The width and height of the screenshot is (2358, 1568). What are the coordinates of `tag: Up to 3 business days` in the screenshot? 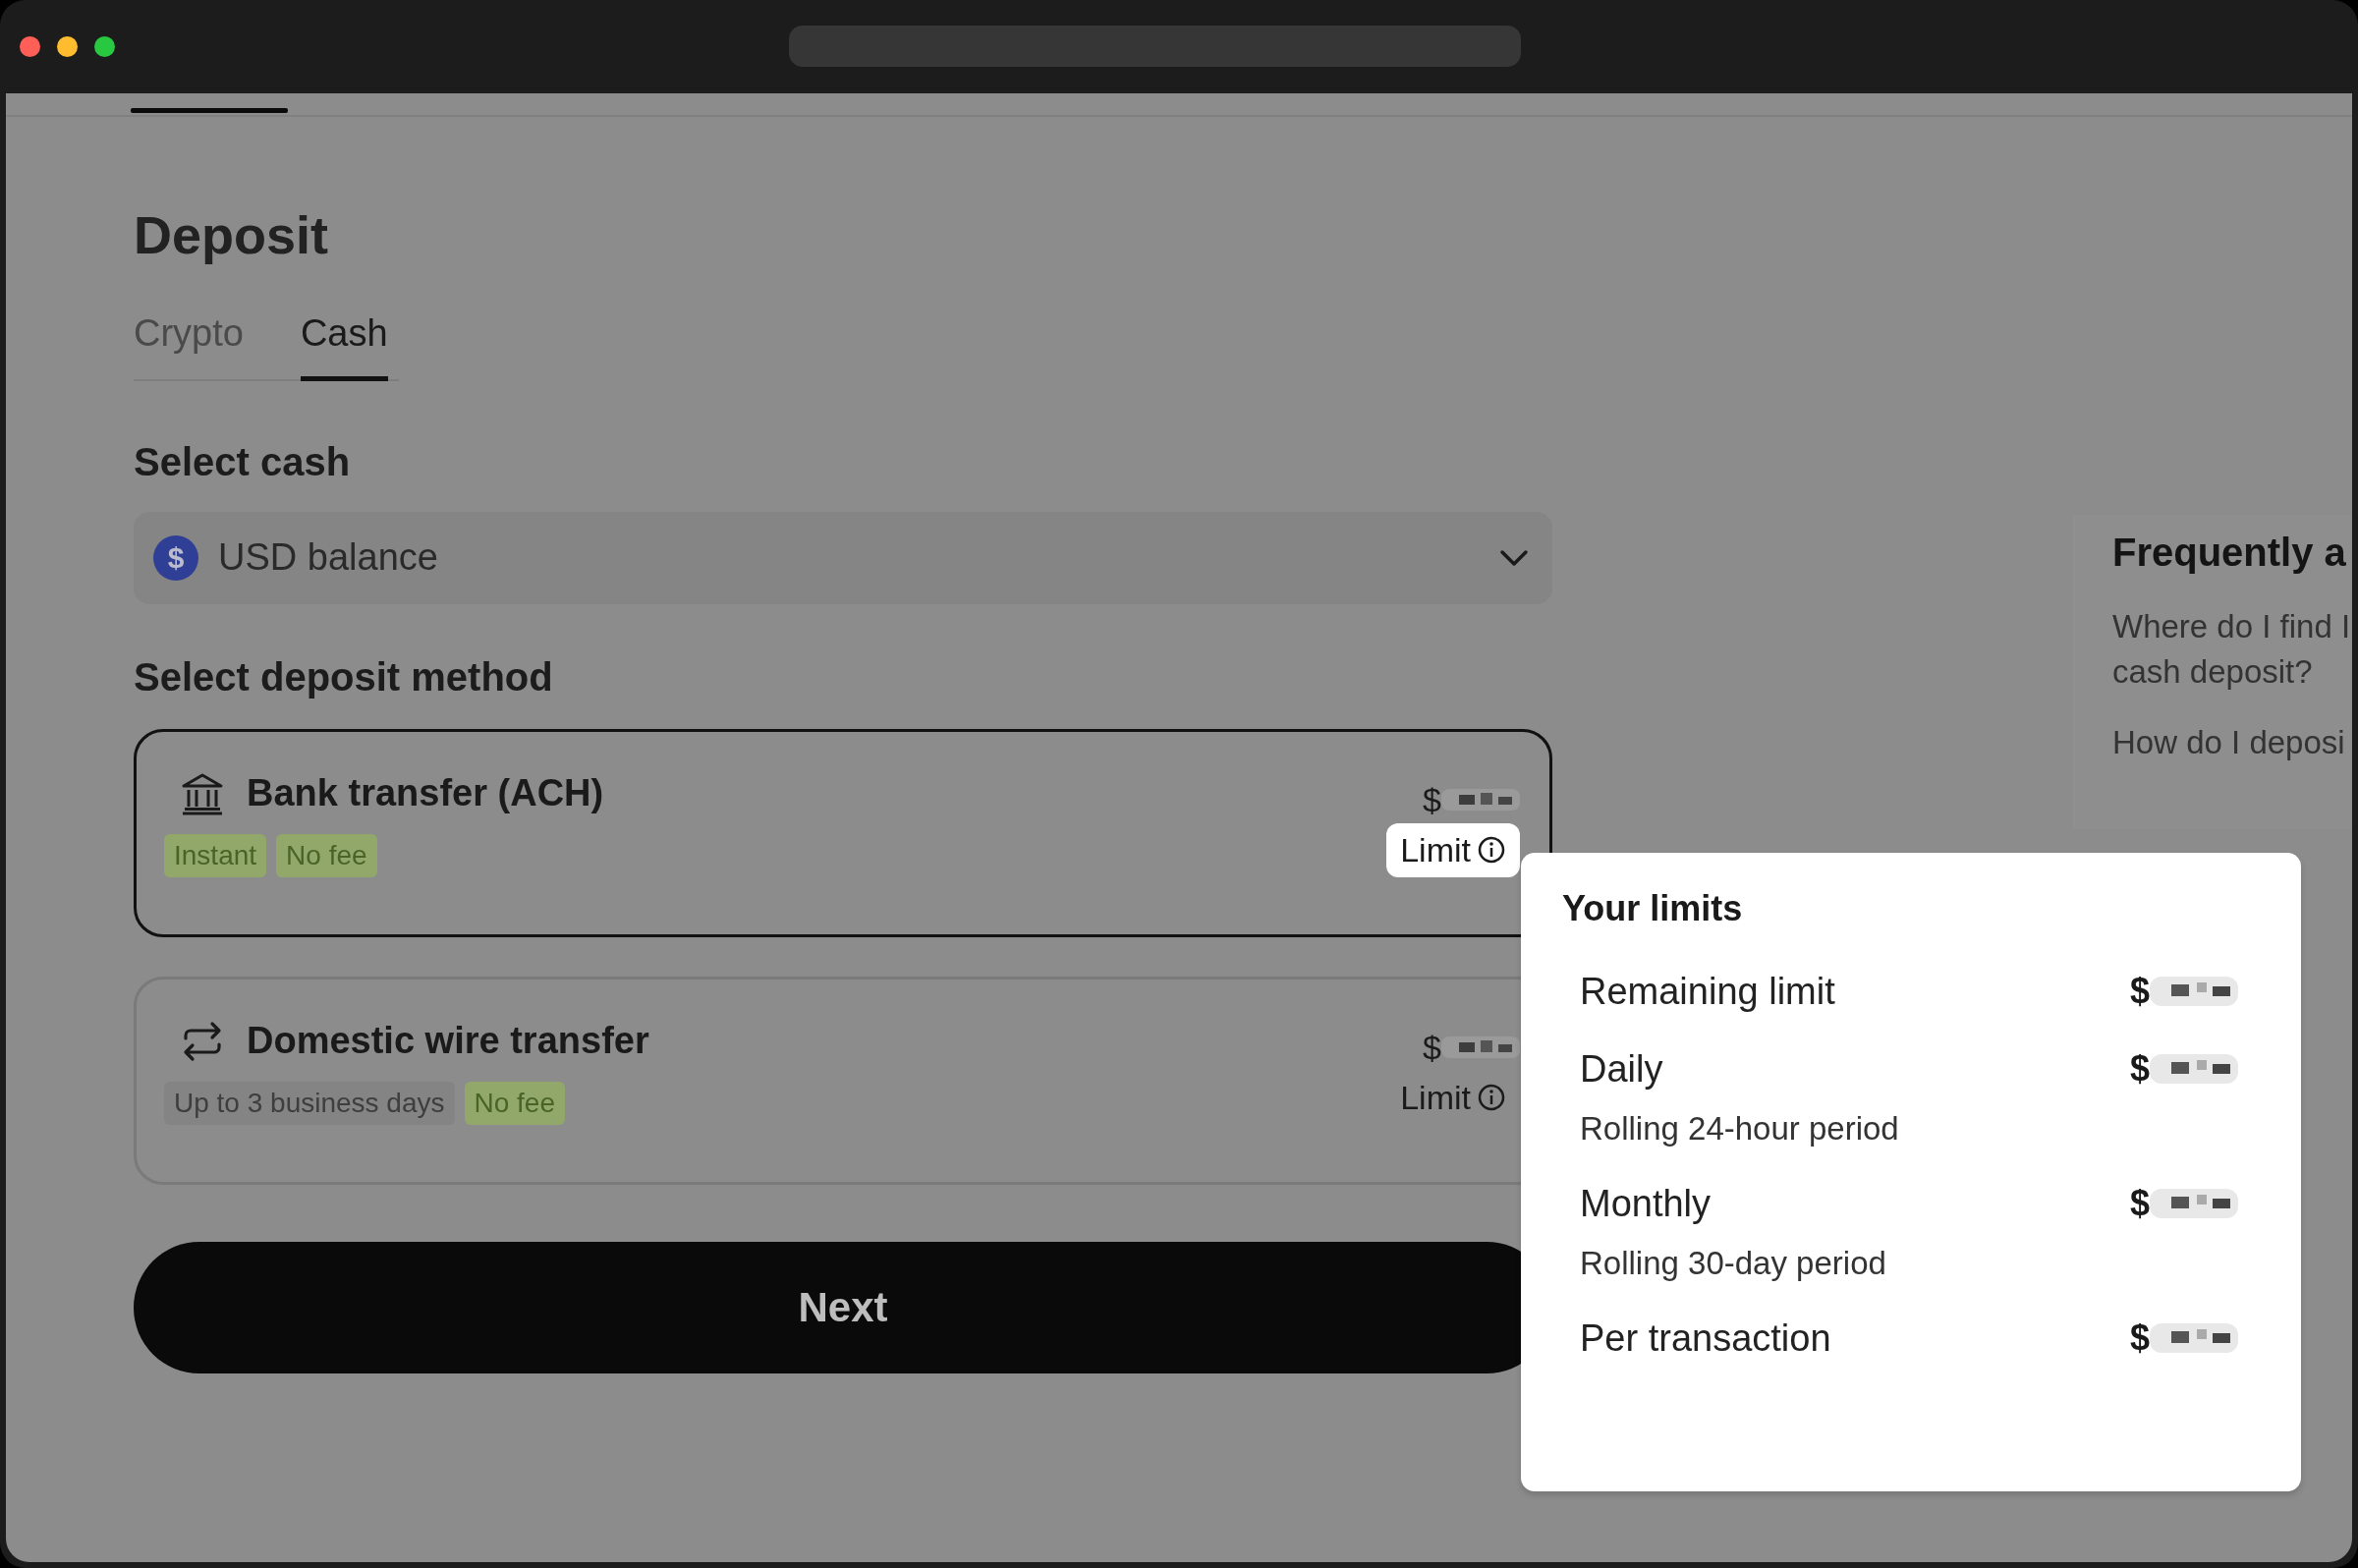 It's located at (309, 1103).